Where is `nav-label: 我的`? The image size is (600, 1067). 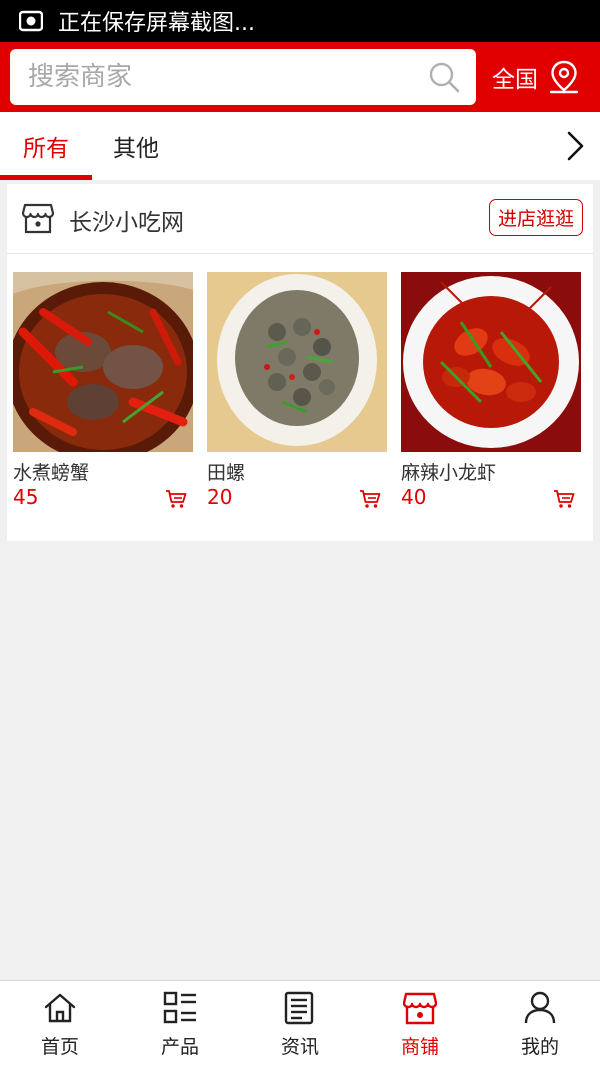 nav-label: 我的 is located at coordinates (539, 1047).